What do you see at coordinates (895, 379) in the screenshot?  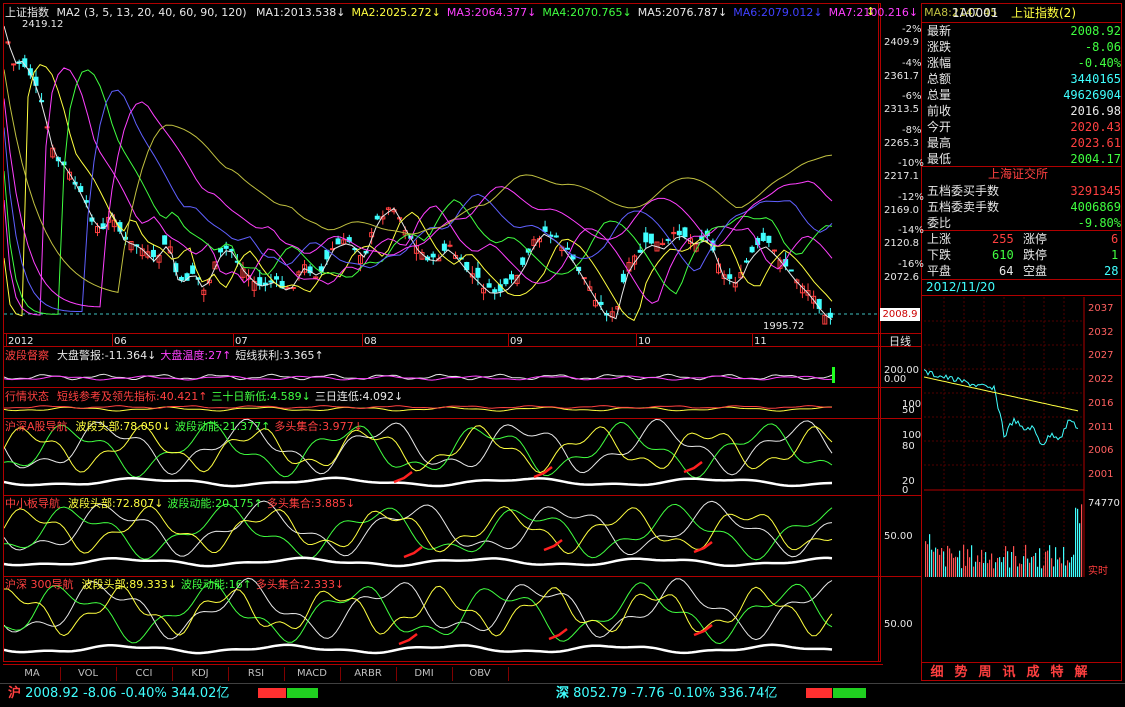 I see `indicator-scale: 0.00` at bounding box center [895, 379].